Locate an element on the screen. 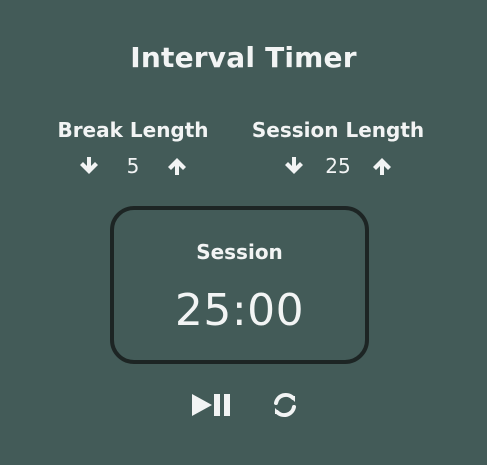 Image resolution: width=487 pixels, height=465 pixels. break-decrement-button is located at coordinates (89, 166).